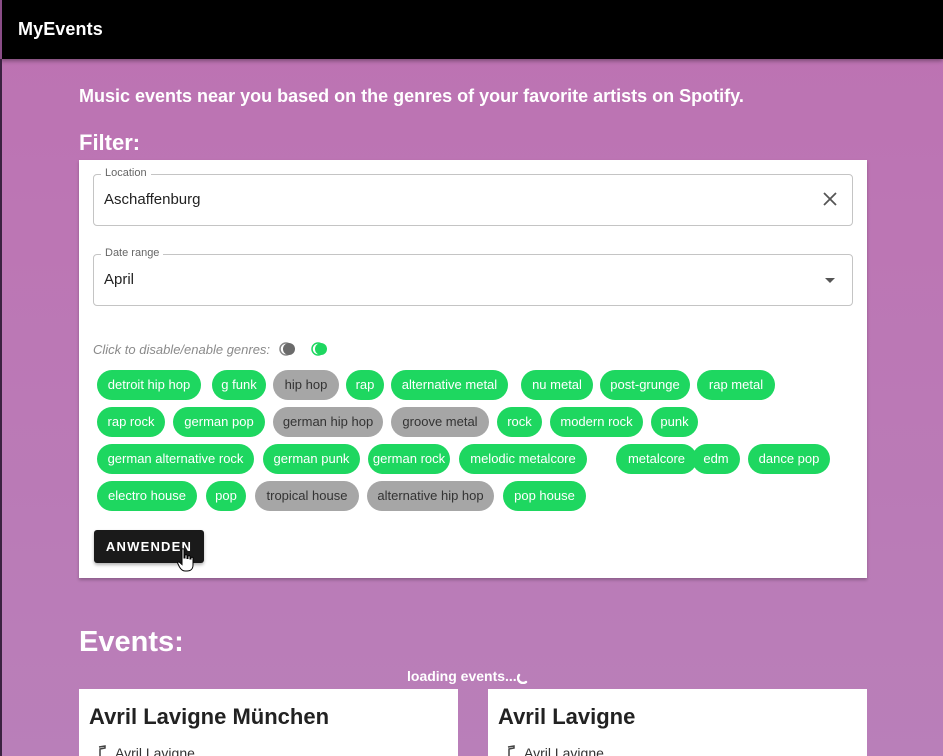 Image resolution: width=943 pixels, height=756 pixels. What do you see at coordinates (716, 459) in the screenshot?
I see `genre-chip: edm` at bounding box center [716, 459].